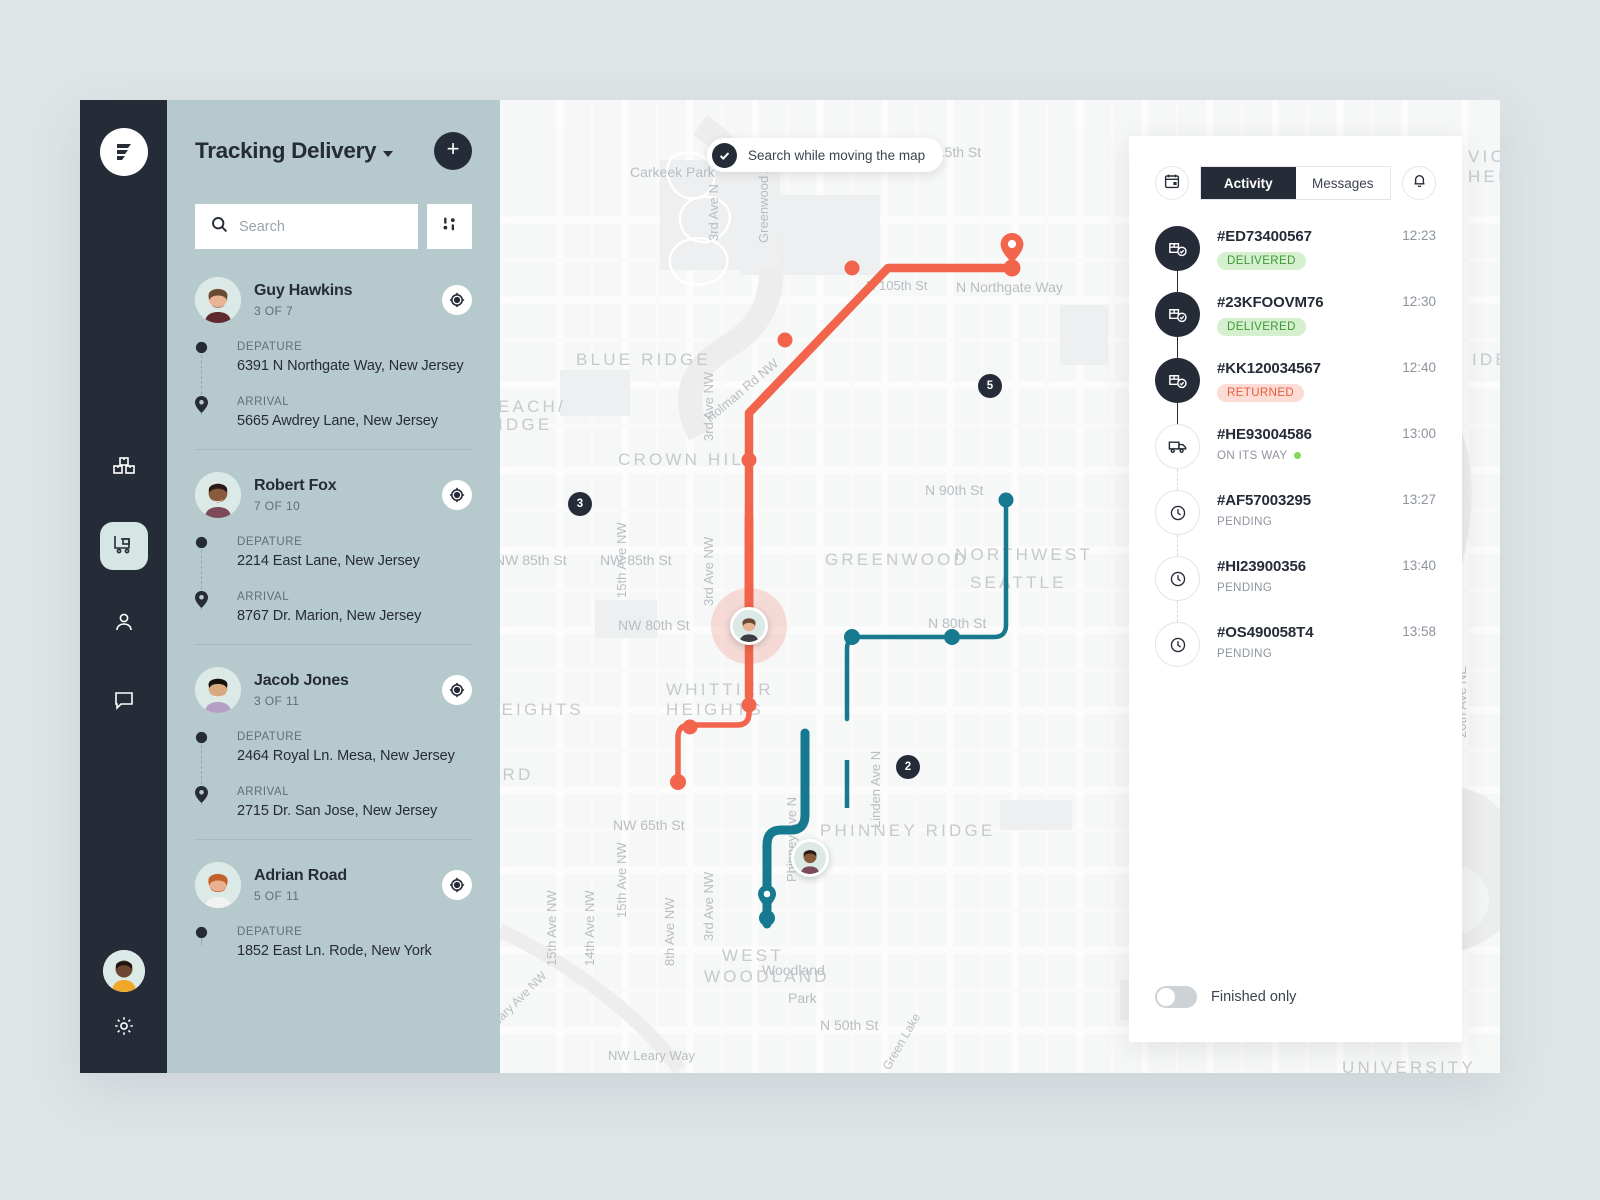 This screenshot has height=1200, width=1600. I want to click on status-text: PENDING, so click(1245, 522).